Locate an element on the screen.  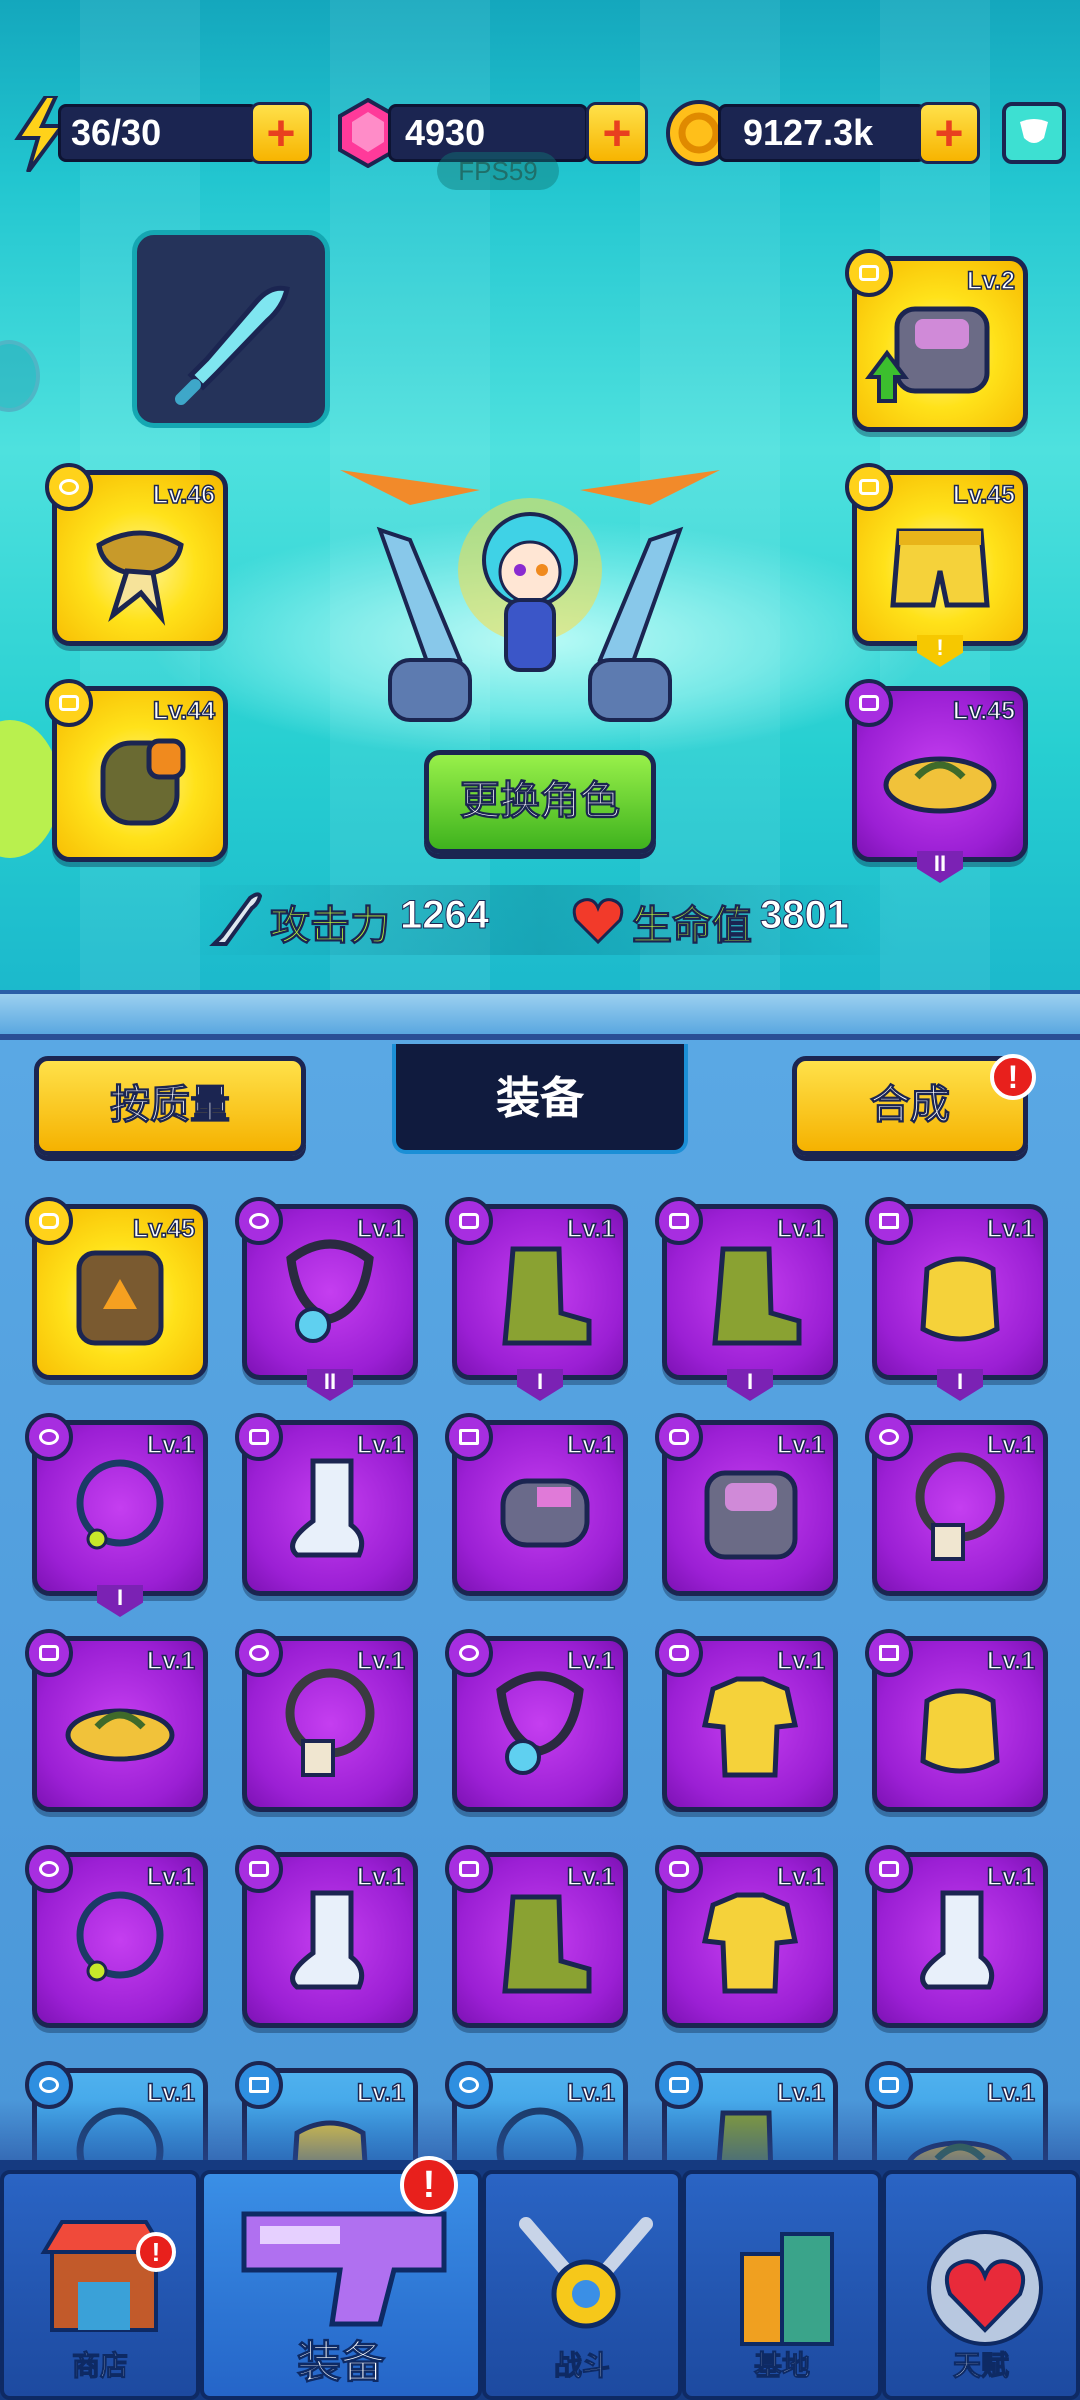
add-gems-button: + is located at coordinates (617, 133).